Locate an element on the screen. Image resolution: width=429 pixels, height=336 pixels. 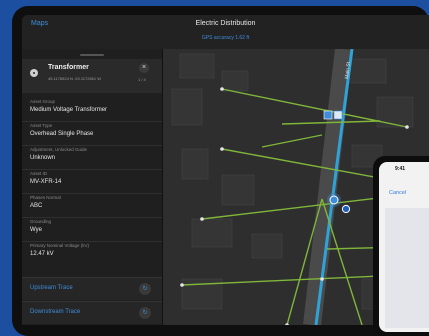
attribute-label: Adjustment, Unlocked Guide is located at coordinates (59, 149).